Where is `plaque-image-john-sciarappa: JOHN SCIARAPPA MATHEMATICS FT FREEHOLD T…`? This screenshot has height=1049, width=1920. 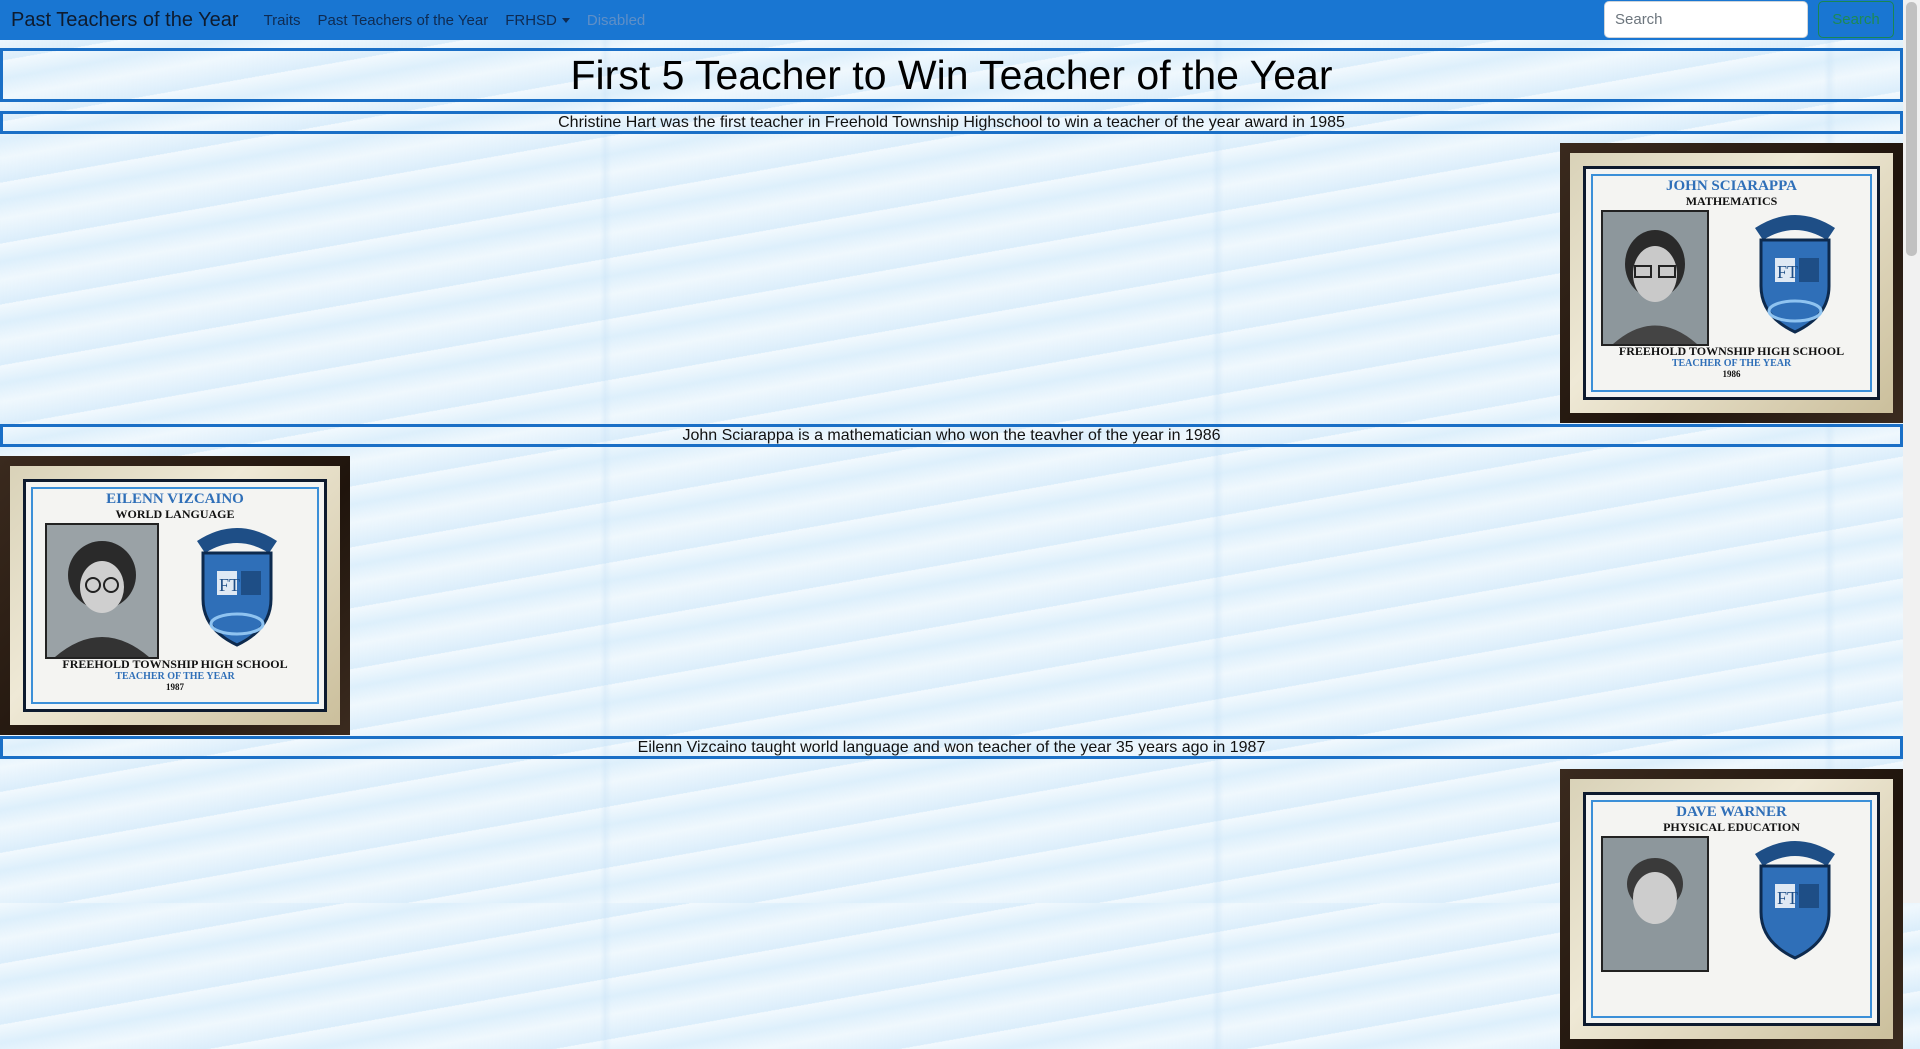
plaque-image-john-sciarappa: JOHN SCIARAPPA MATHEMATICS FT FREEHOLD T… is located at coordinates (1731, 283).